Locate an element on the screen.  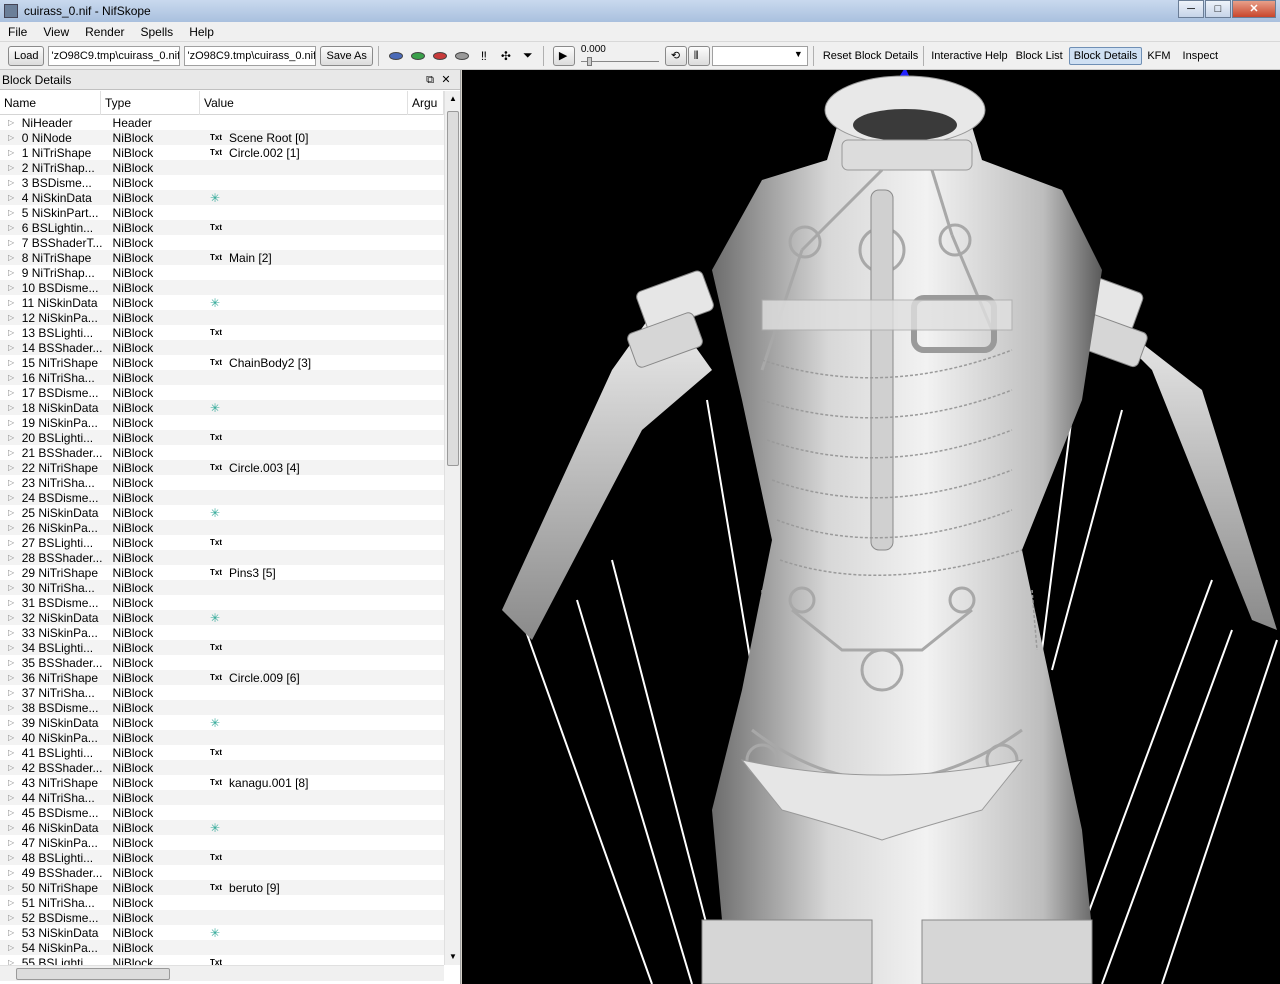
tree-row: ▷ 43 NiTriShape NiBlock Txt kanagu.001 [8] is located at coordinates (222, 782).